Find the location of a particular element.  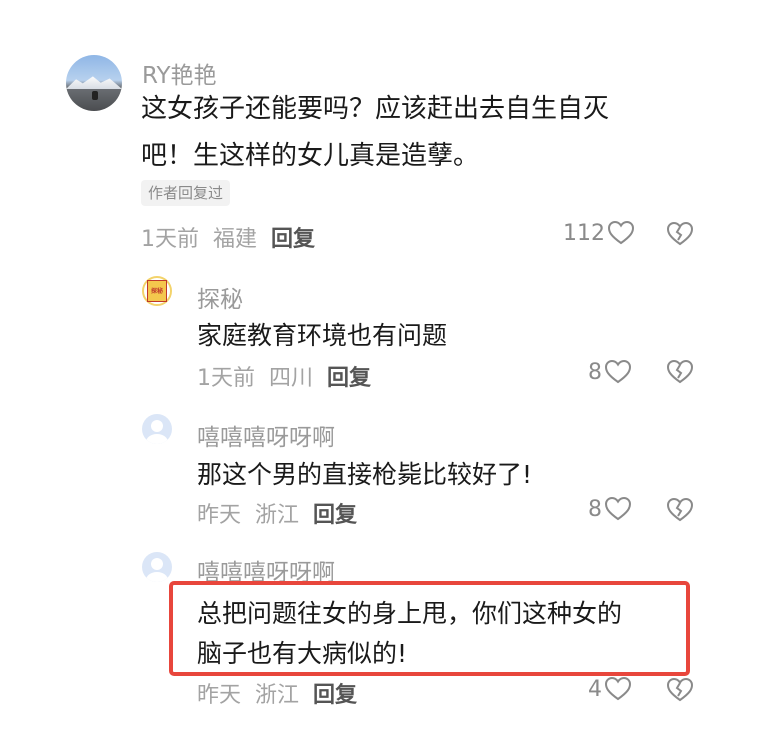

reply-2-text: 那这个男的直接枪毙比较好了! is located at coordinates (365, 474).